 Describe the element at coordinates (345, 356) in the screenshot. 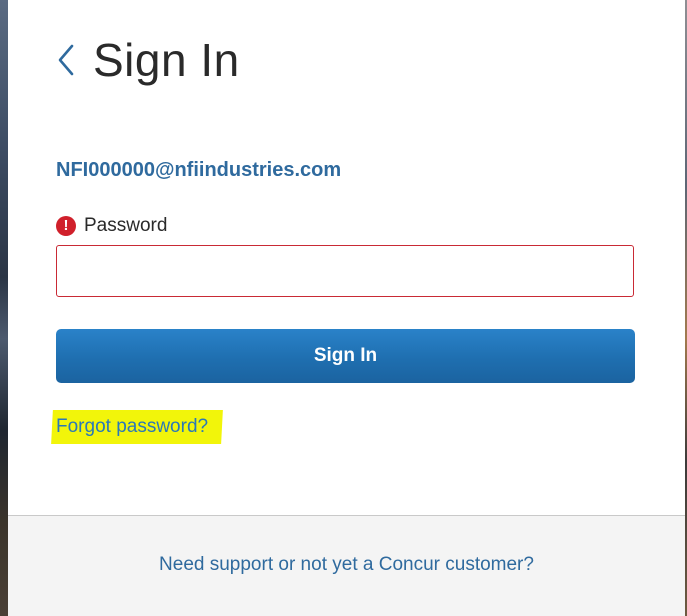

I see `sign-in-button: Sign In` at that location.